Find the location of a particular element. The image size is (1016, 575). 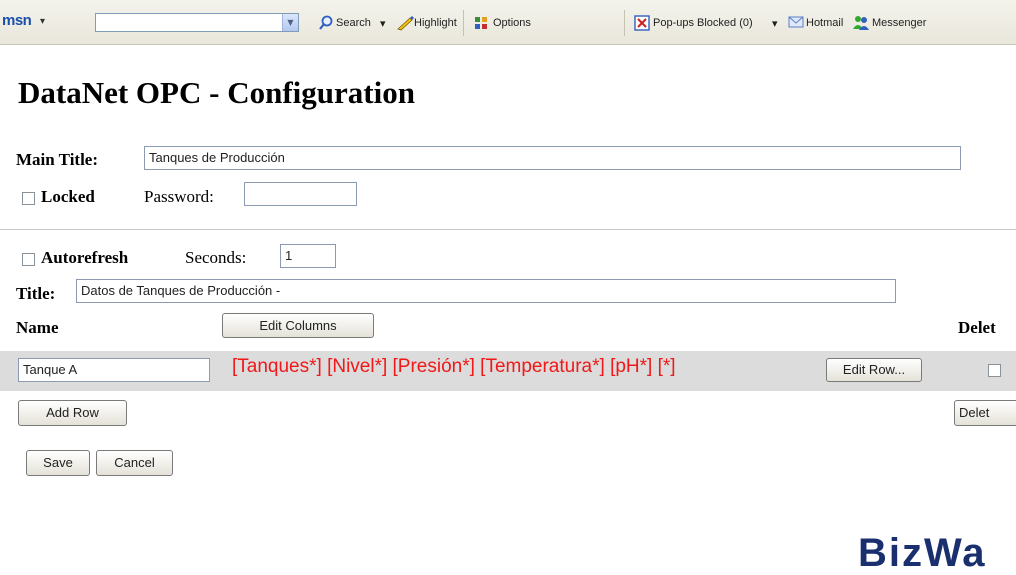

delete-button: Delet is located at coordinates (985, 413).